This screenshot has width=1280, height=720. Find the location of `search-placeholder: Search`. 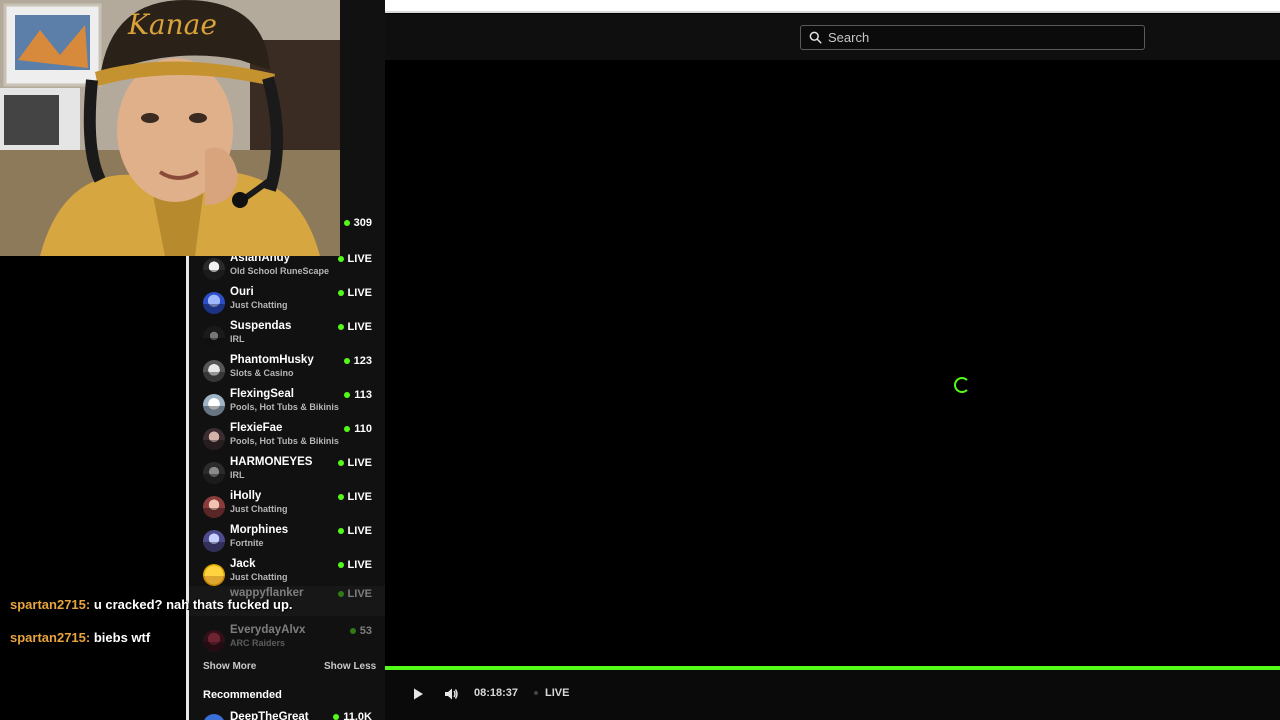

search-placeholder: Search is located at coordinates (849, 37).